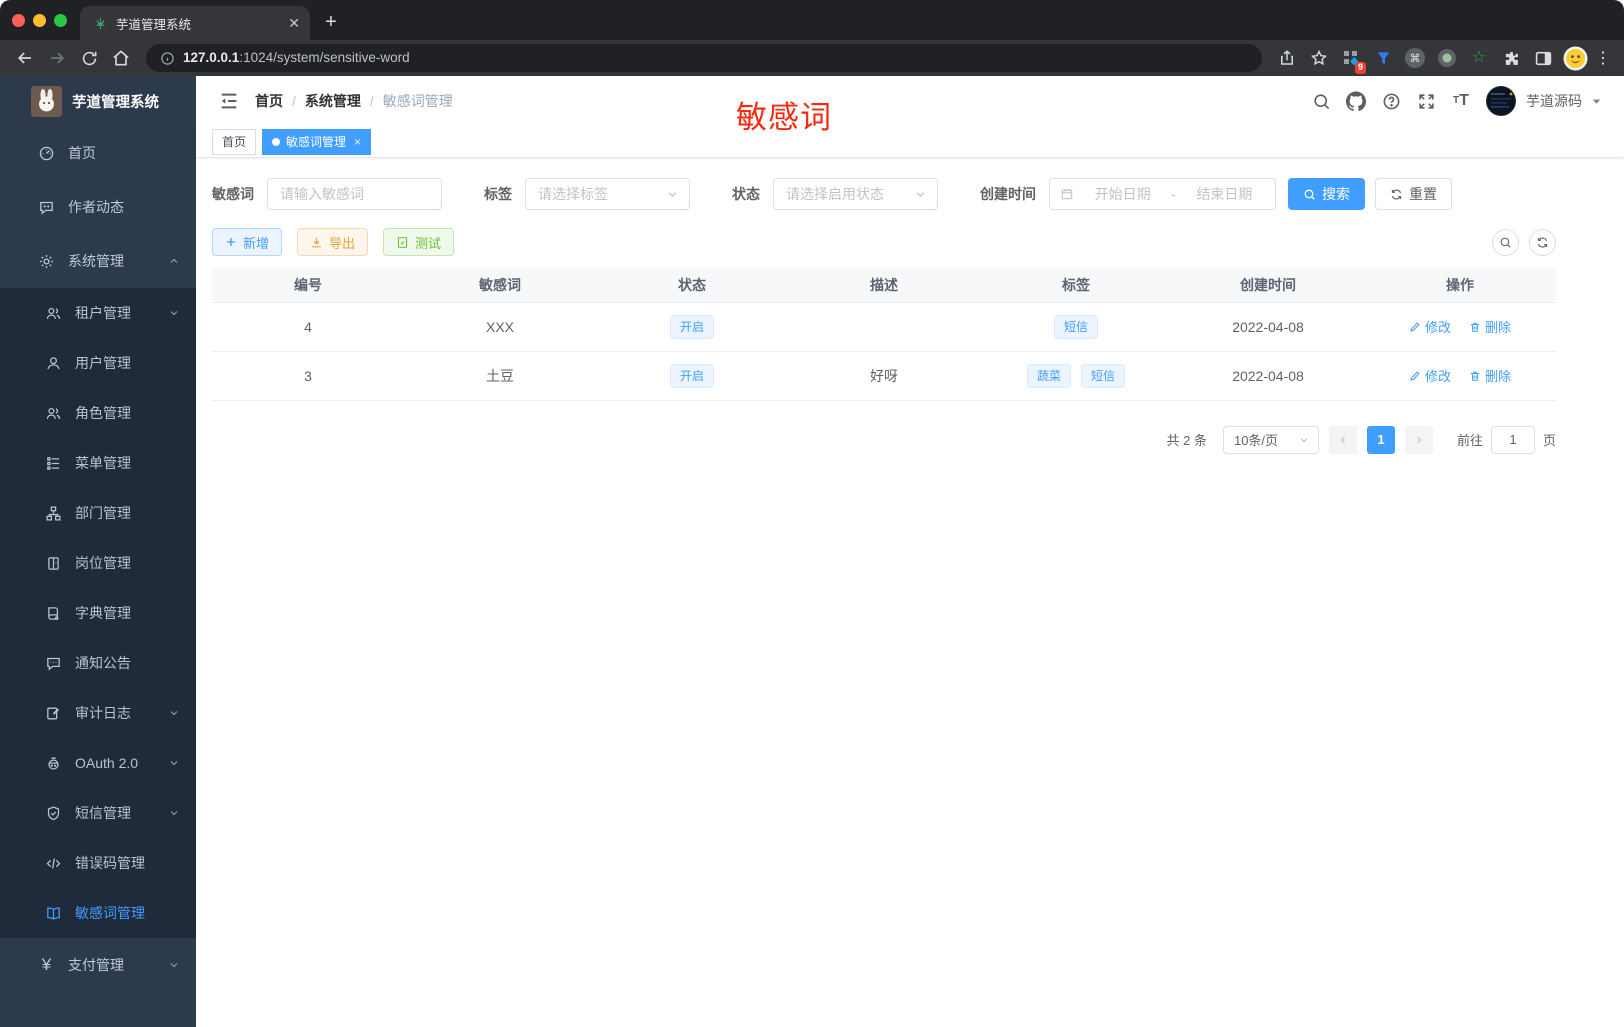 The height and width of the screenshot is (1027, 1624). What do you see at coordinates (195, 23) in the screenshot?
I see `browser-tab: 芋道管理系统 ✕` at bounding box center [195, 23].